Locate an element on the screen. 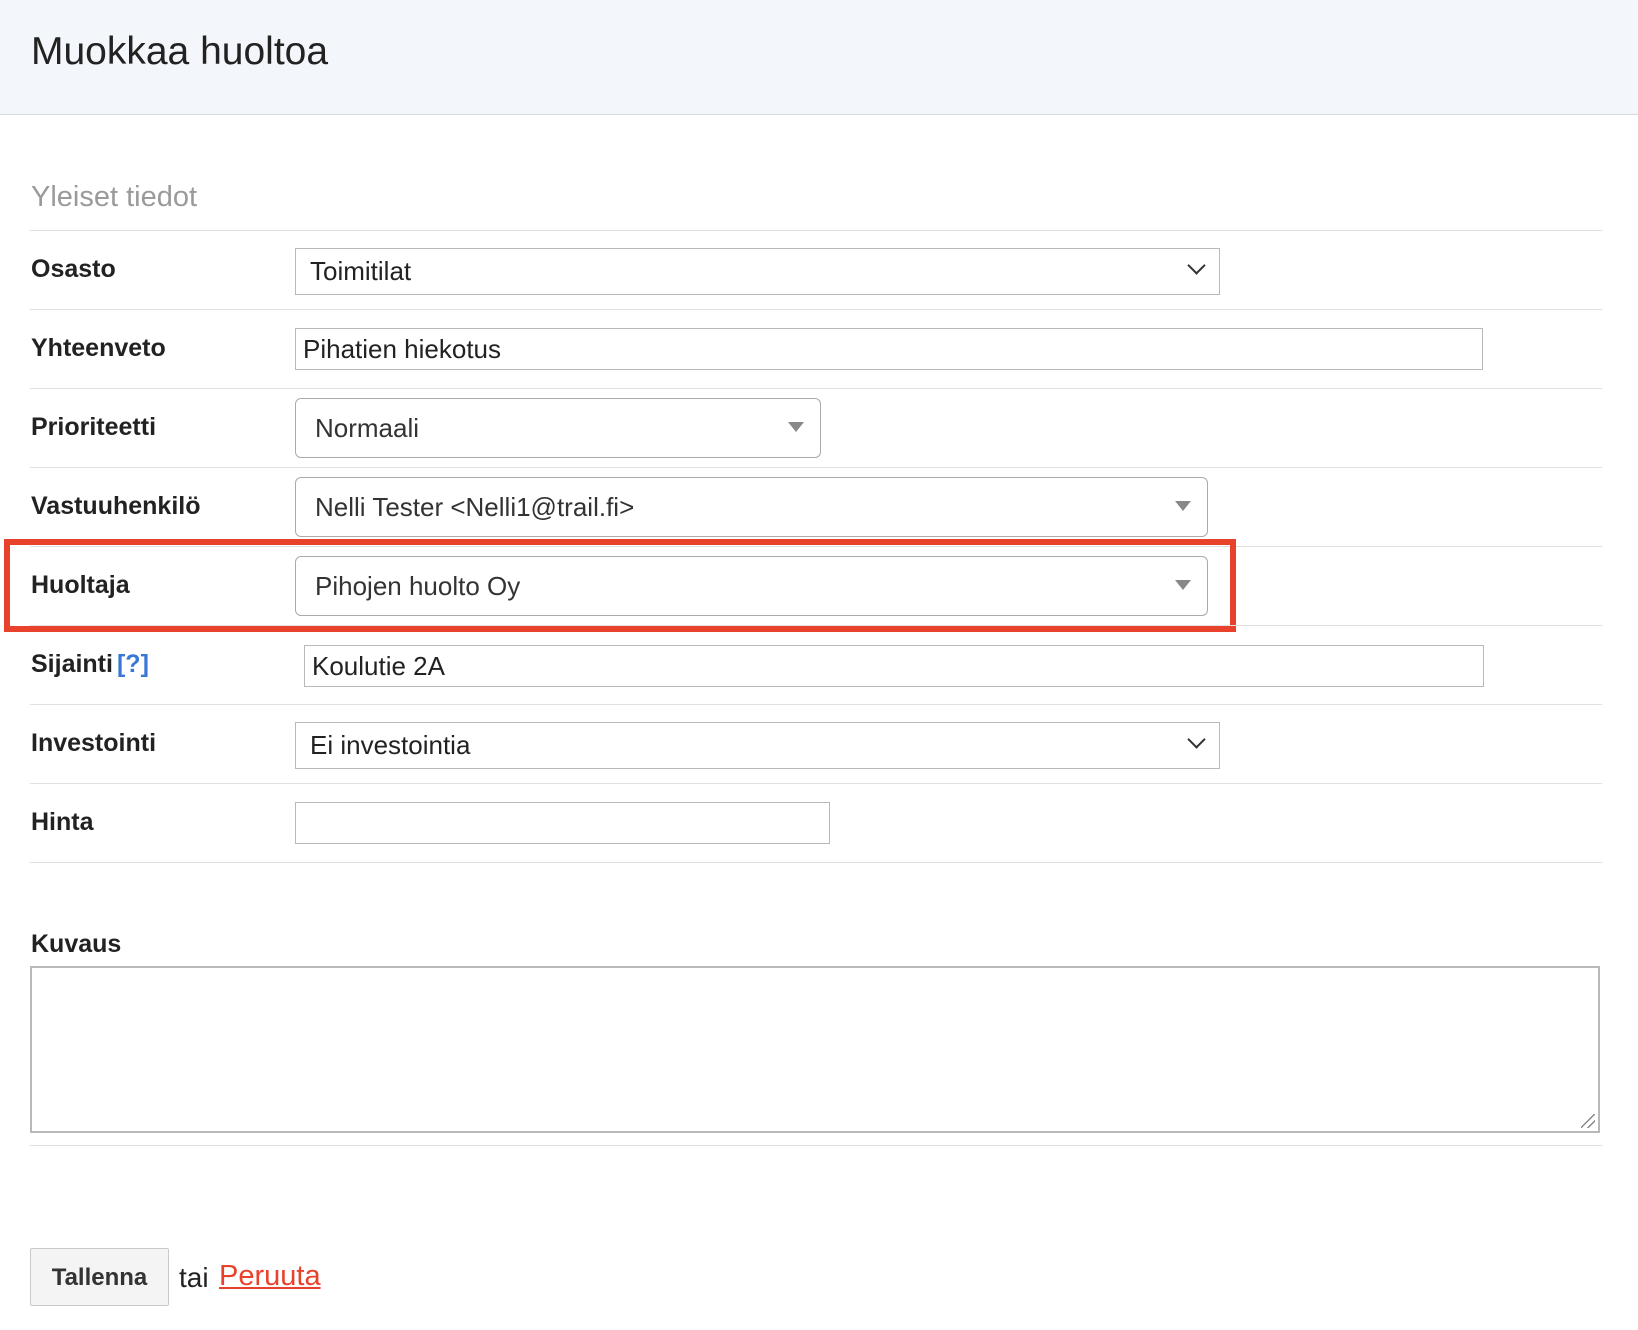 The height and width of the screenshot is (1330, 1638). resize-handle-icon is located at coordinates (1588, 1121).